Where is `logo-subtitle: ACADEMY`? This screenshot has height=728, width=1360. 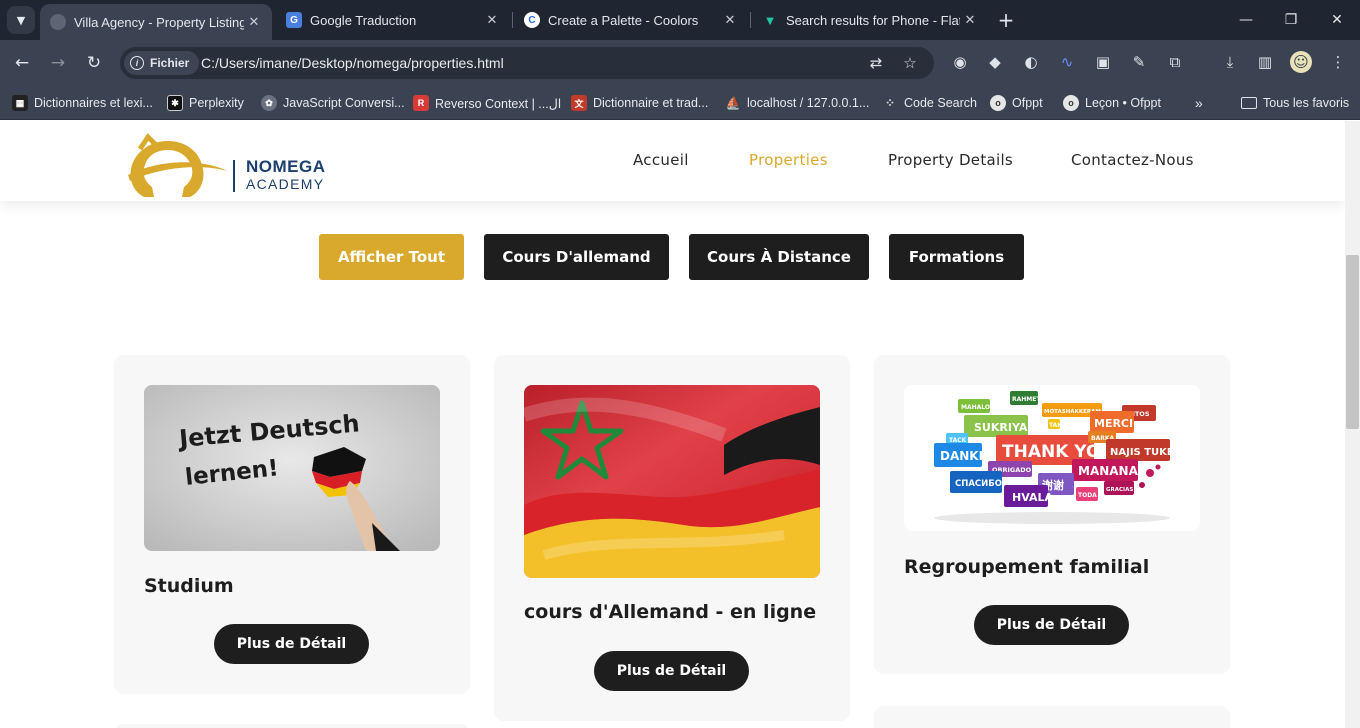
logo-subtitle: ACADEMY is located at coordinates (285, 184).